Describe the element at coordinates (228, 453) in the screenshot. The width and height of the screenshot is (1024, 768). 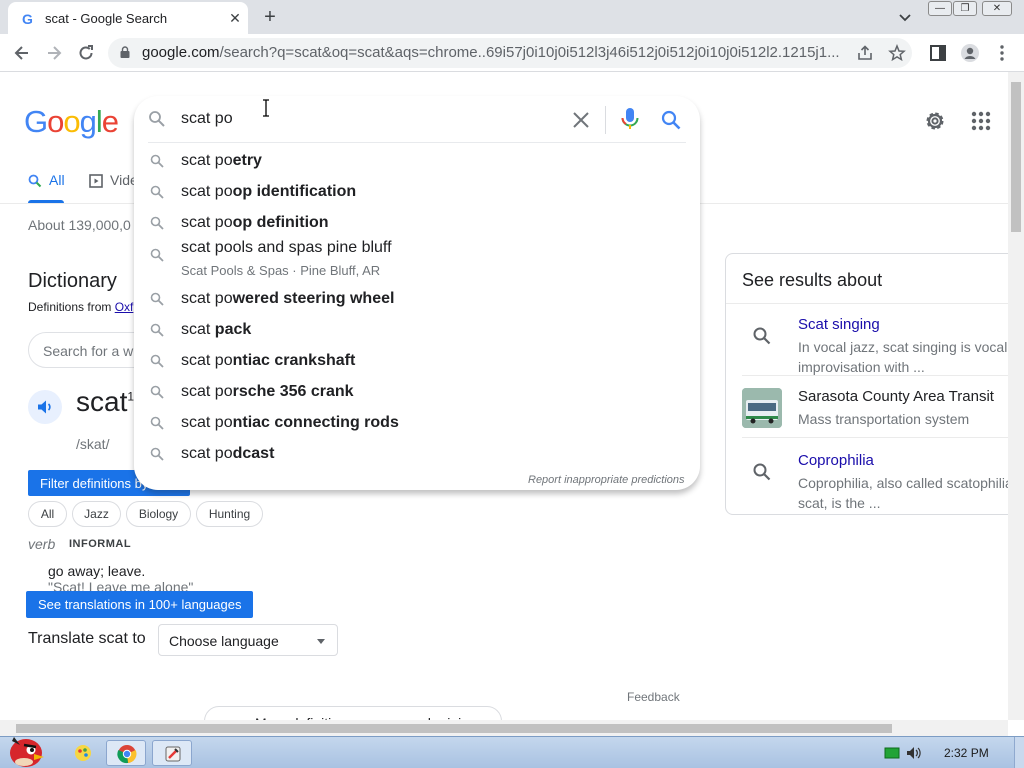
I see `suggestion-text: scat podcast` at that location.